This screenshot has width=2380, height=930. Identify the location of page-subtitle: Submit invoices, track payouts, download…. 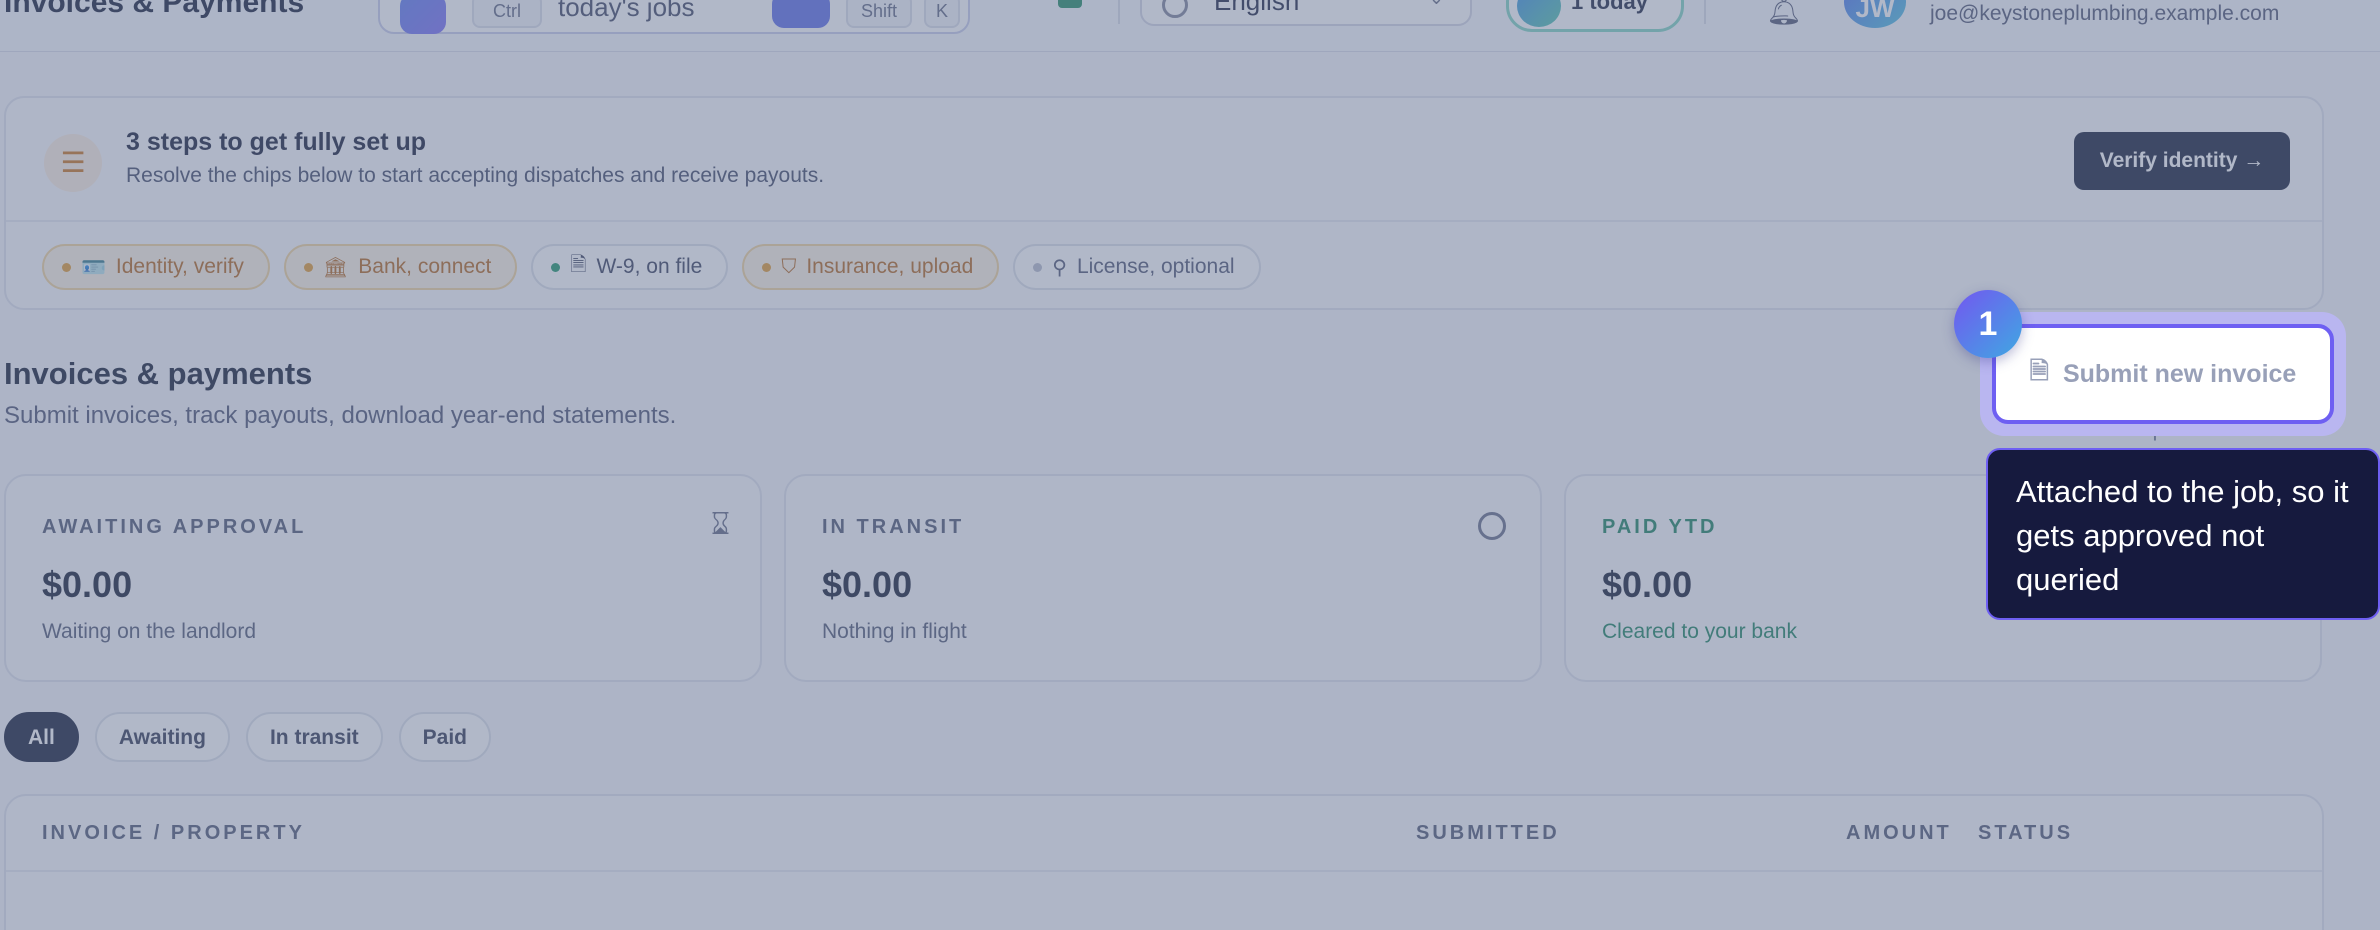
(340, 415).